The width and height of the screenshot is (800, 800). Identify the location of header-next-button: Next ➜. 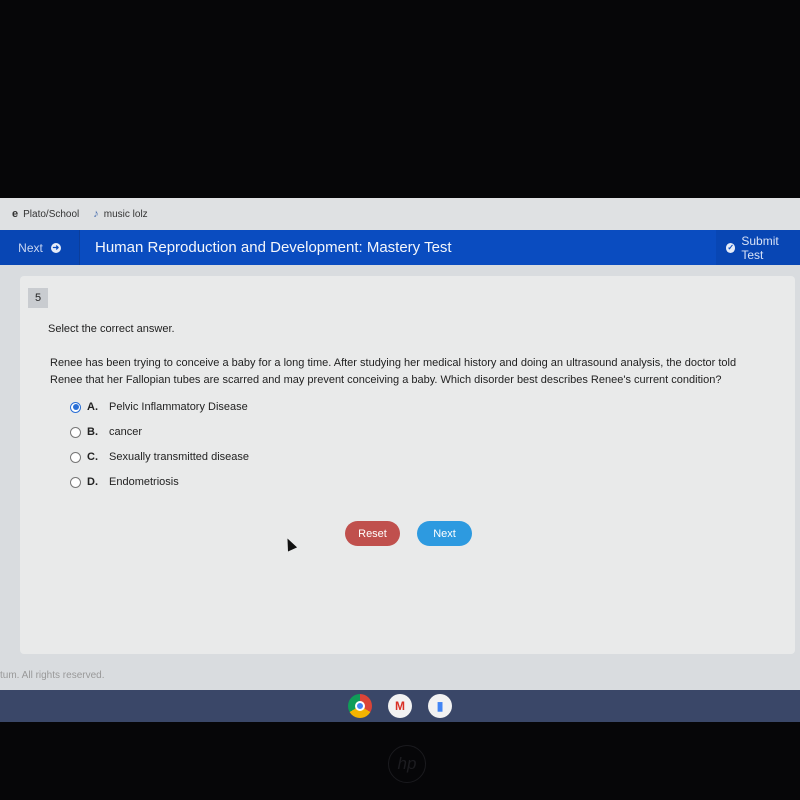
(40, 247).